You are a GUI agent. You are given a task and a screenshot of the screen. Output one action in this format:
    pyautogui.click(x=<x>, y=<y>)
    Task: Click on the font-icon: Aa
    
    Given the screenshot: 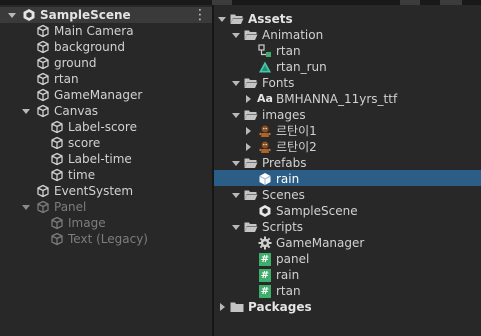 What is the action you would take?
    pyautogui.click(x=265, y=98)
    